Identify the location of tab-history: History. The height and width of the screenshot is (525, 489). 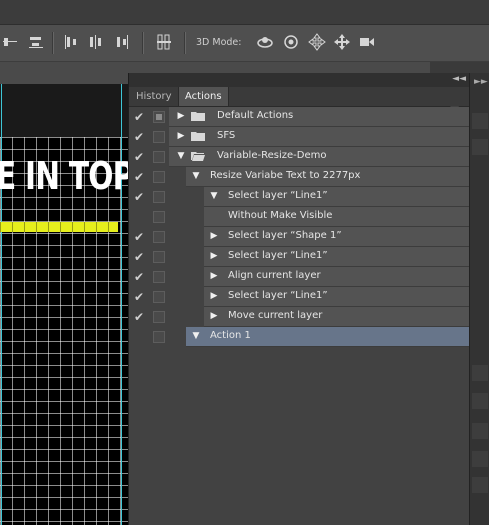
(154, 96).